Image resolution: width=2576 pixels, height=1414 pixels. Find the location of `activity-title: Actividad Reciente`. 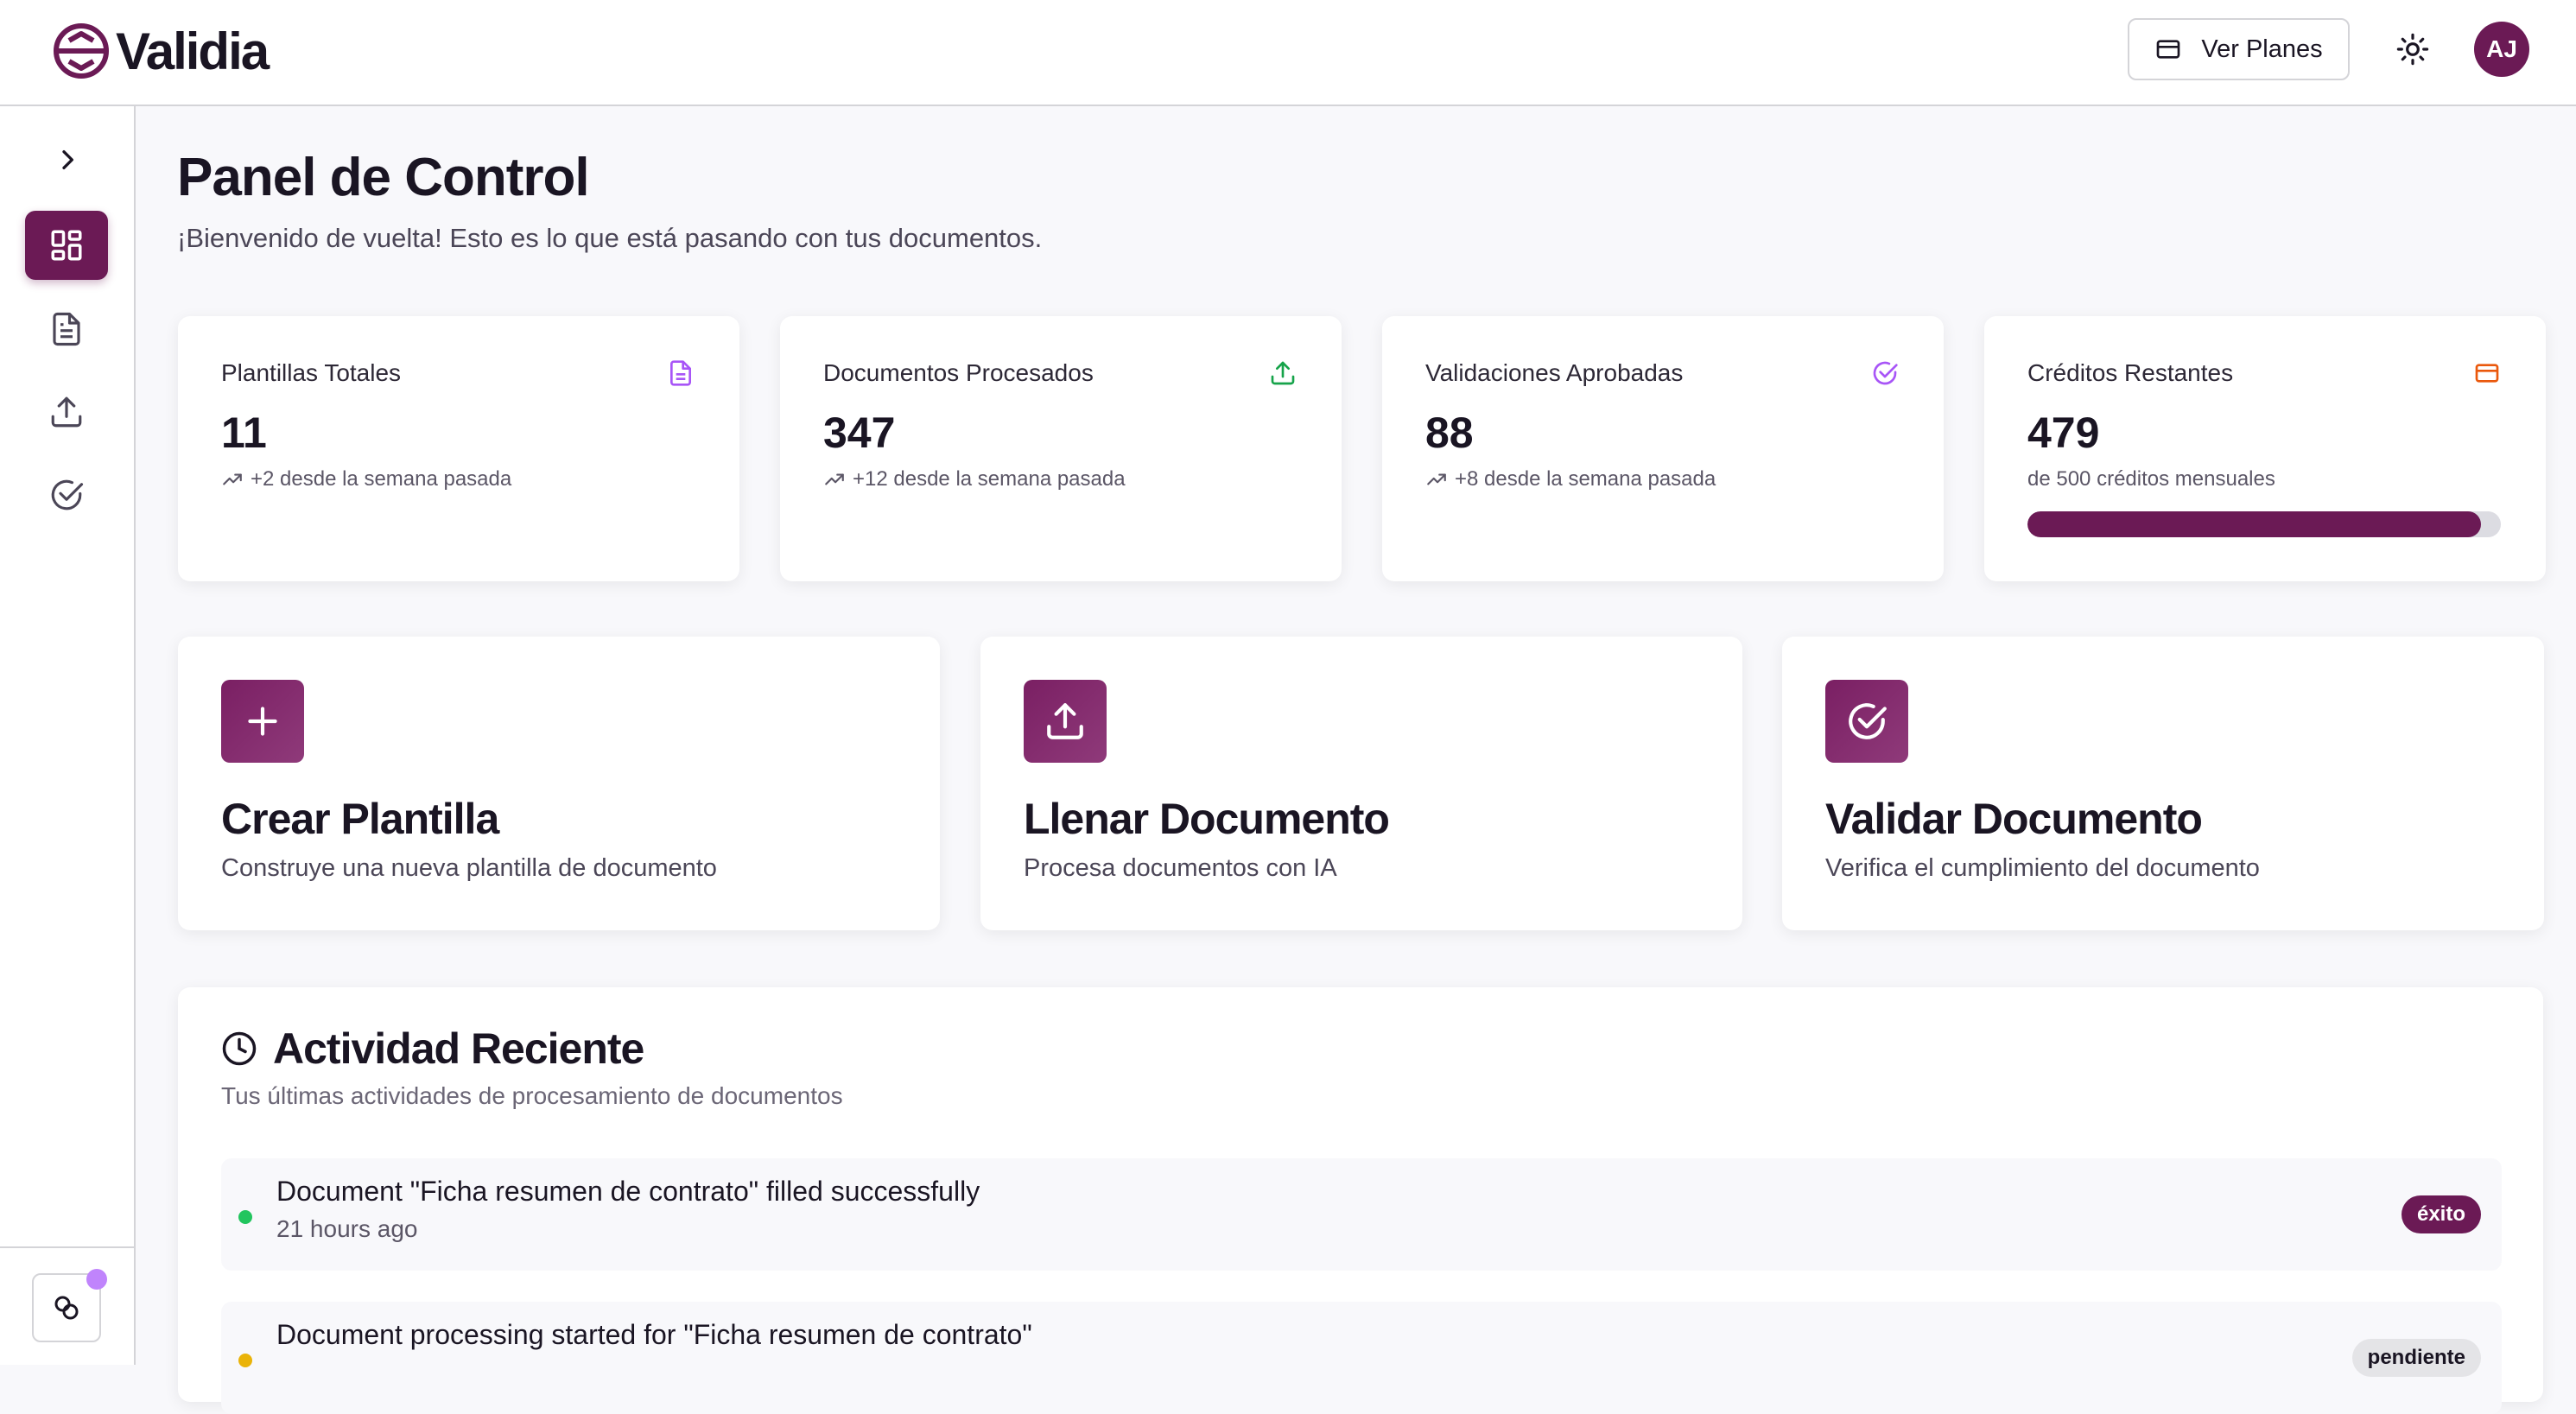

activity-title: Actividad Reciente is located at coordinates (458, 1048).